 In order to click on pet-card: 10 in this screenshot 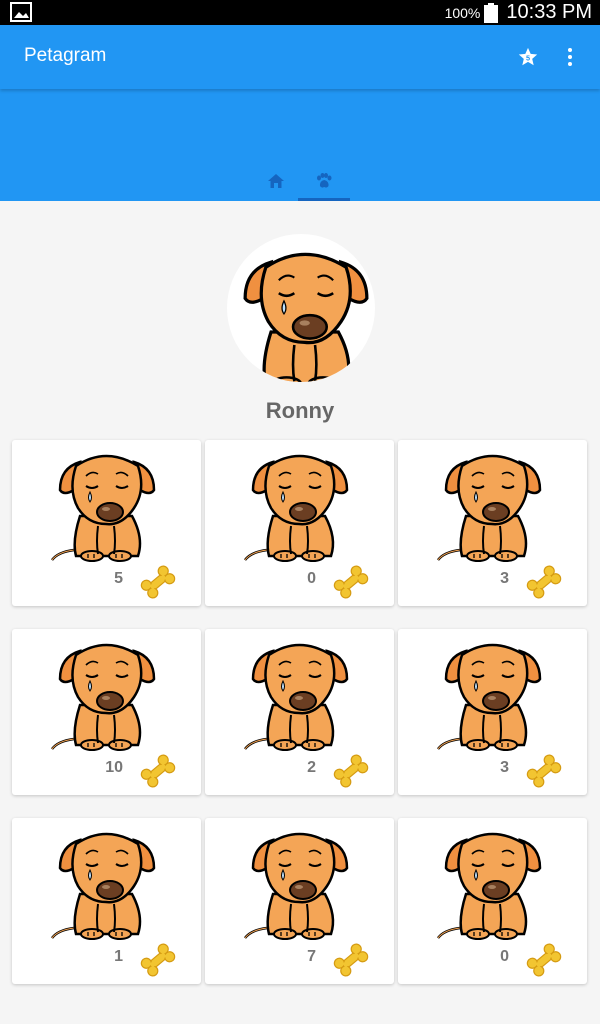, I will do `click(106, 712)`.